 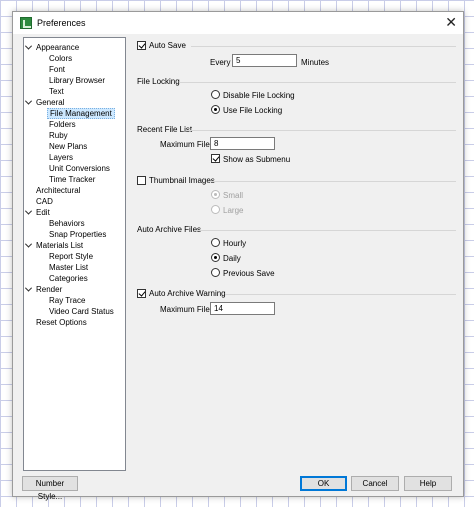 I want to click on tree-item-label: Video Card Status, so click(x=81, y=311).